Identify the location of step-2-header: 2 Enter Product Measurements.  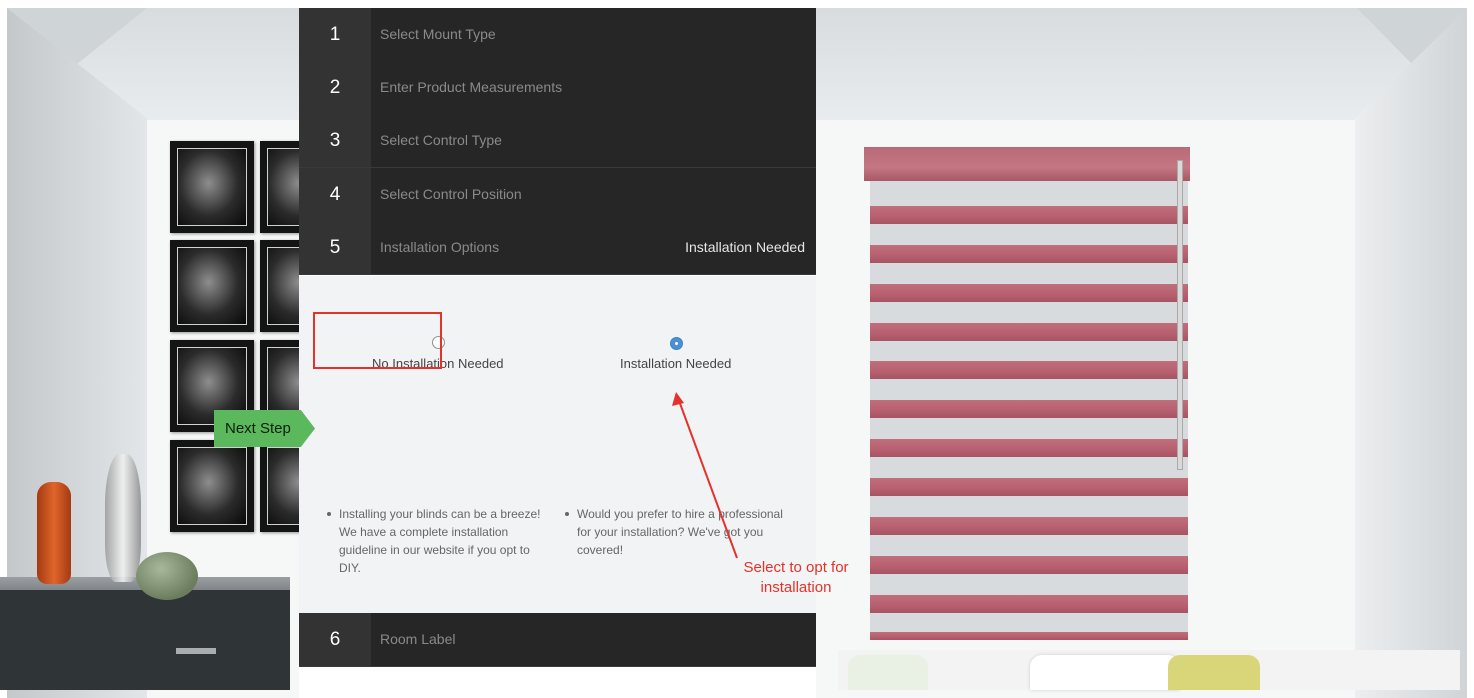
(557, 88).